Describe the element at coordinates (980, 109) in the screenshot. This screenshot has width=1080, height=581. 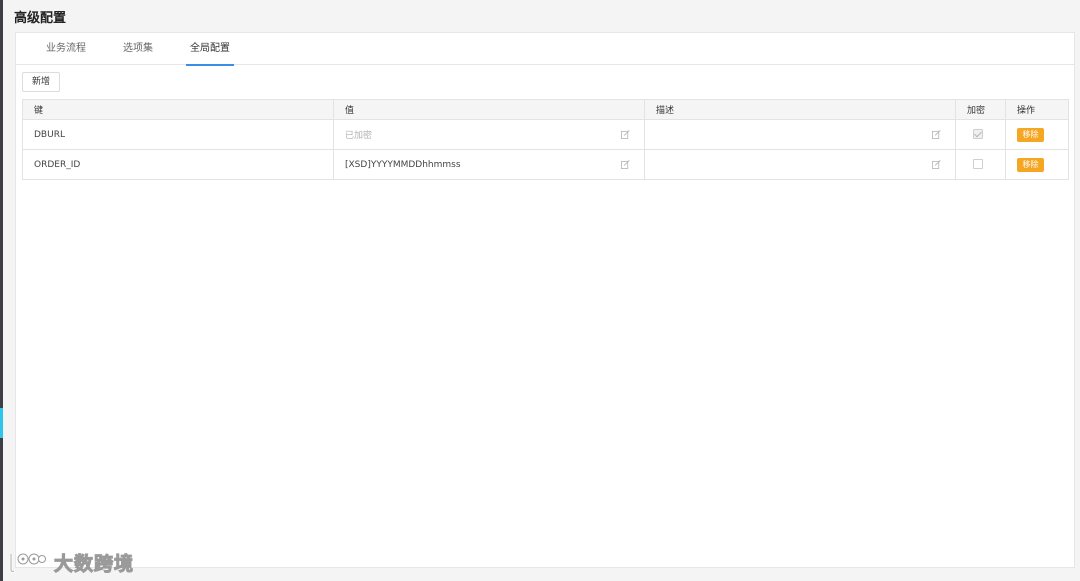
I see `column-header-encrypted: 加密` at that location.